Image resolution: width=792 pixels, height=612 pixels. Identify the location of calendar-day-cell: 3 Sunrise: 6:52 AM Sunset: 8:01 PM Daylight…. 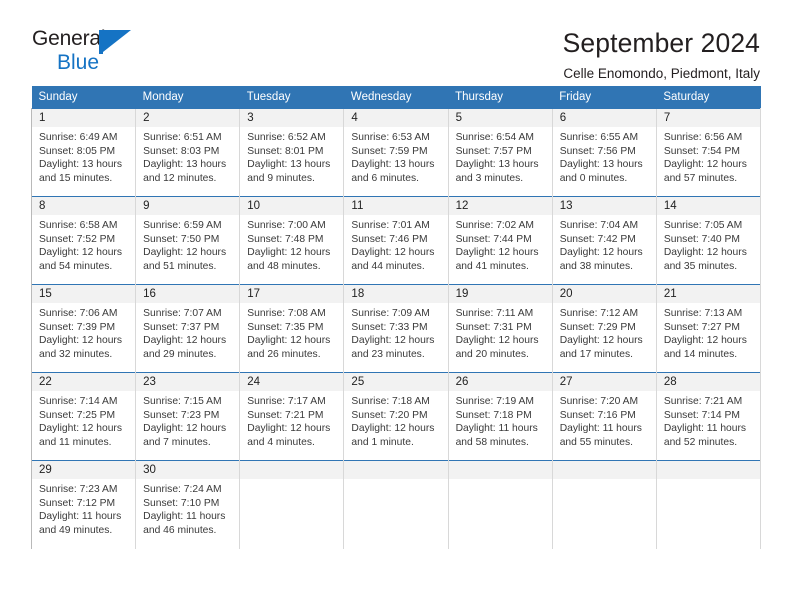
(291, 152).